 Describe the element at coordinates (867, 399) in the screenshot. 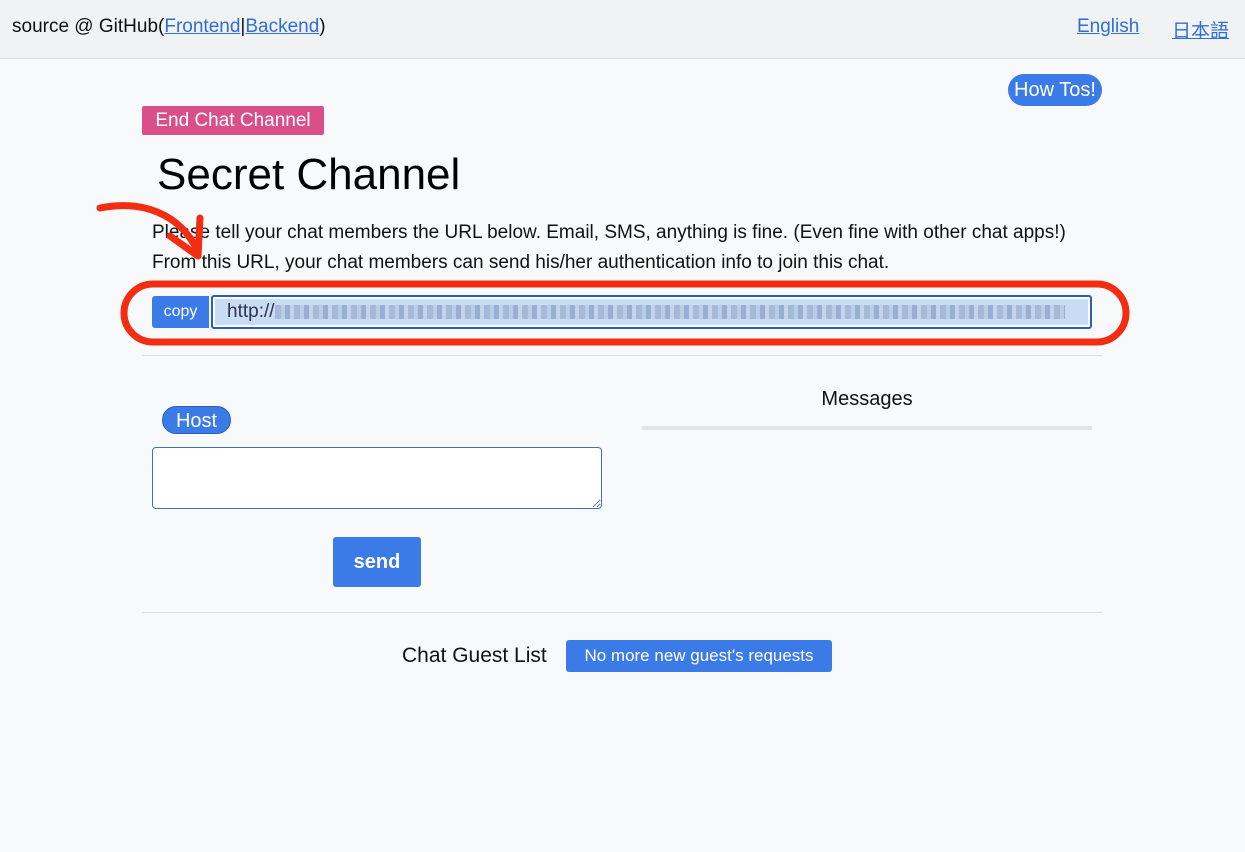

I see `messages-heading: Messages` at that location.